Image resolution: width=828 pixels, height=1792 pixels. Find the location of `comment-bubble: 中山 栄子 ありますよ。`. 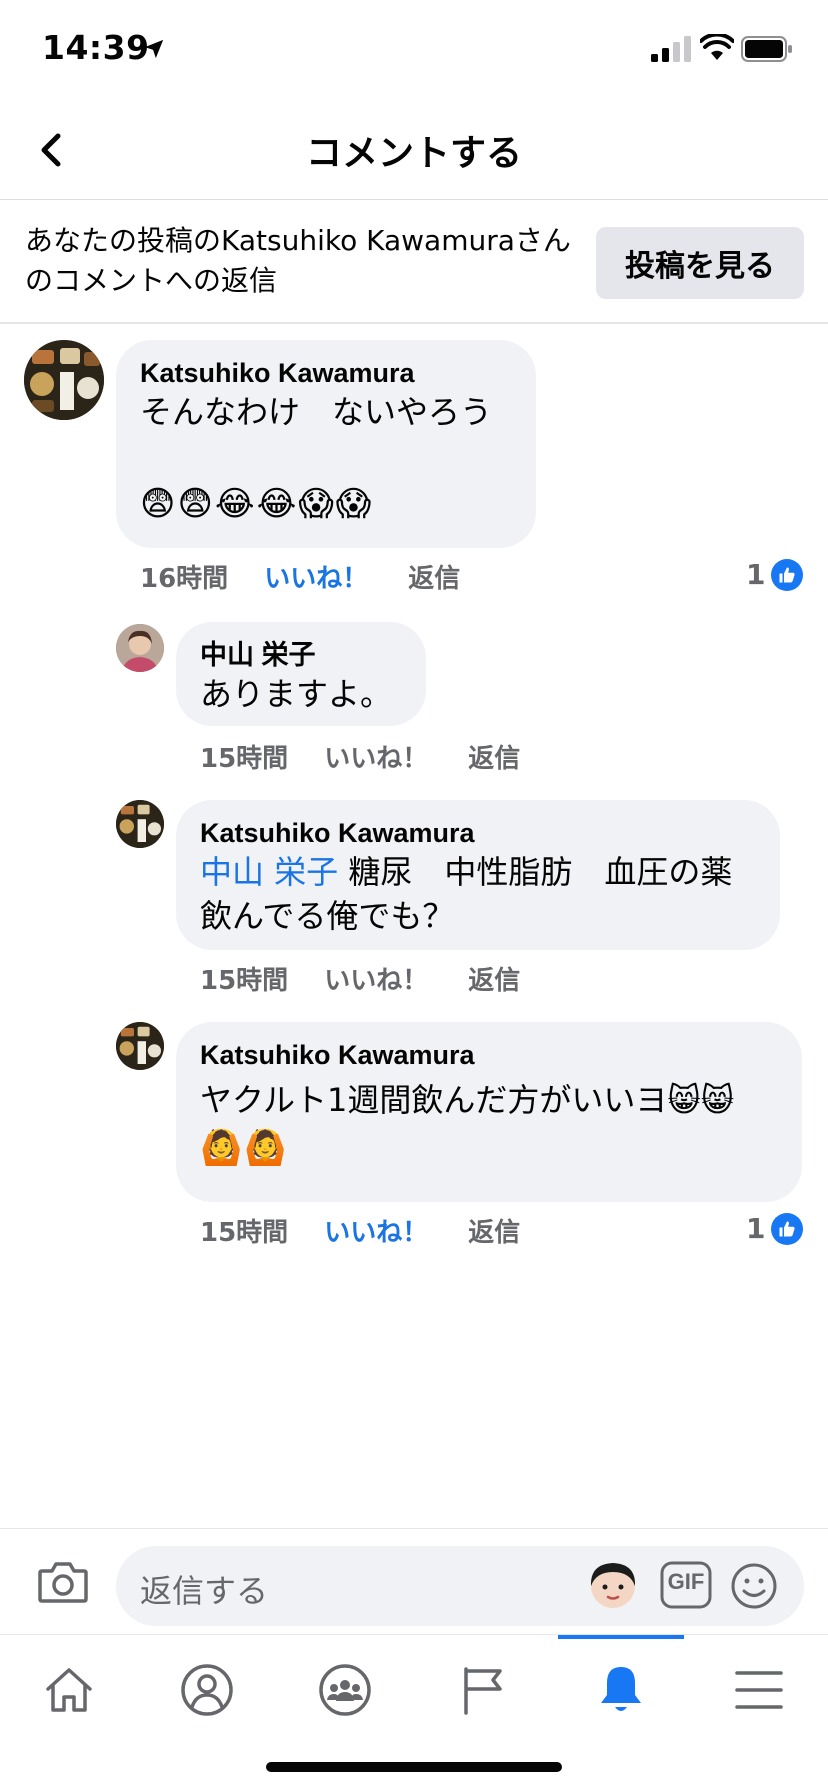

comment-bubble: 中山 栄子 ありますよ。 is located at coordinates (301, 674).